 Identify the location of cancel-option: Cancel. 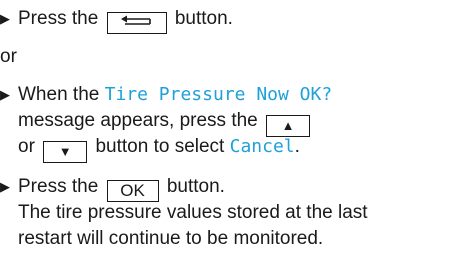
(262, 146).